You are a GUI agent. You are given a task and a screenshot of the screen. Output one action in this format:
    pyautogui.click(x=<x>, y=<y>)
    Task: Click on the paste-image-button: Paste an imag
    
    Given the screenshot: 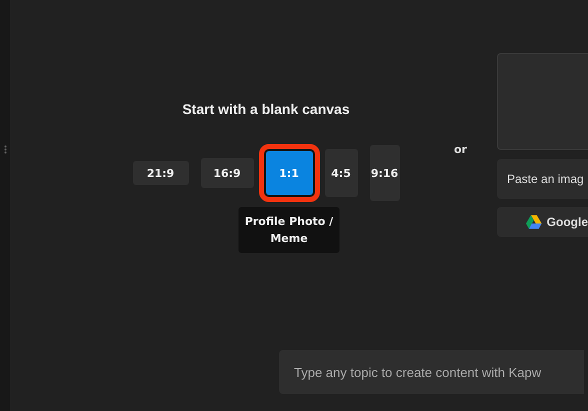 What is the action you would take?
    pyautogui.click(x=542, y=179)
    